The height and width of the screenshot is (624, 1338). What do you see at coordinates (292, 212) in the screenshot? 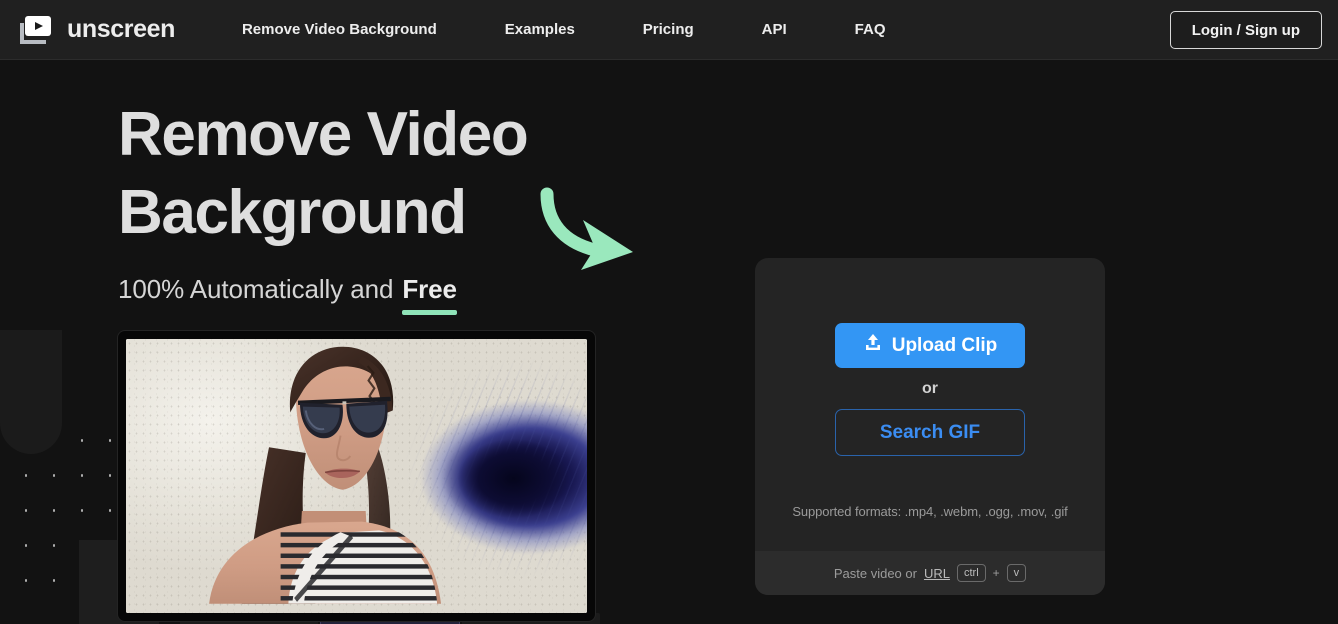
I see `page-title-line2: Background` at bounding box center [292, 212].